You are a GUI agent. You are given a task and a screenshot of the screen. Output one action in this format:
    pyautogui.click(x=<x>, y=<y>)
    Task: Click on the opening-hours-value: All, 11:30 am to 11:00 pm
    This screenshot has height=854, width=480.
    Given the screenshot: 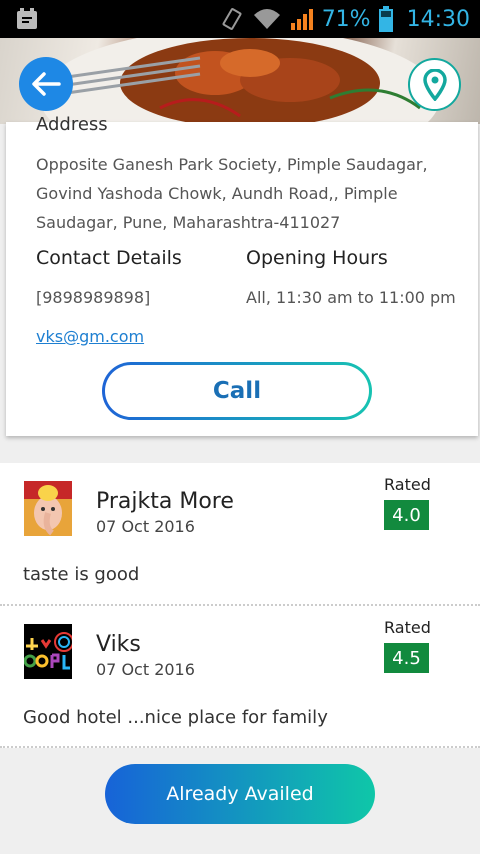 What is the action you would take?
    pyautogui.click(x=351, y=297)
    